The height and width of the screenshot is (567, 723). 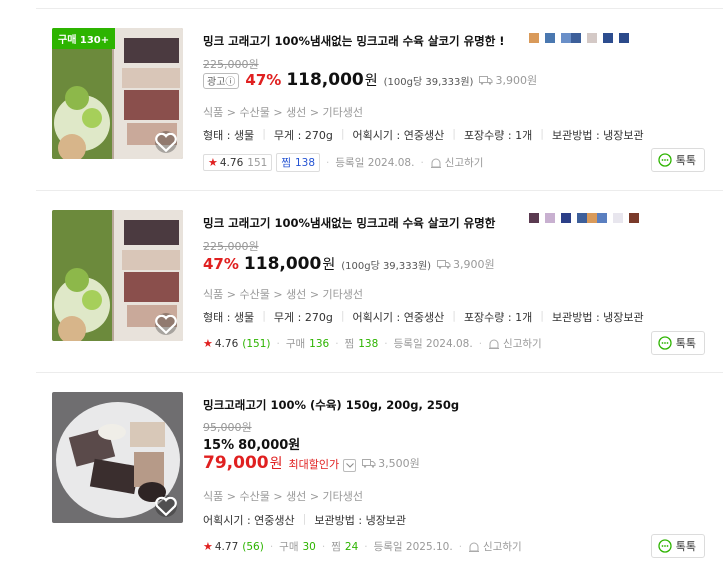 What do you see at coordinates (231, 246) in the screenshot?
I see `original-price: 225,000원` at bounding box center [231, 246].